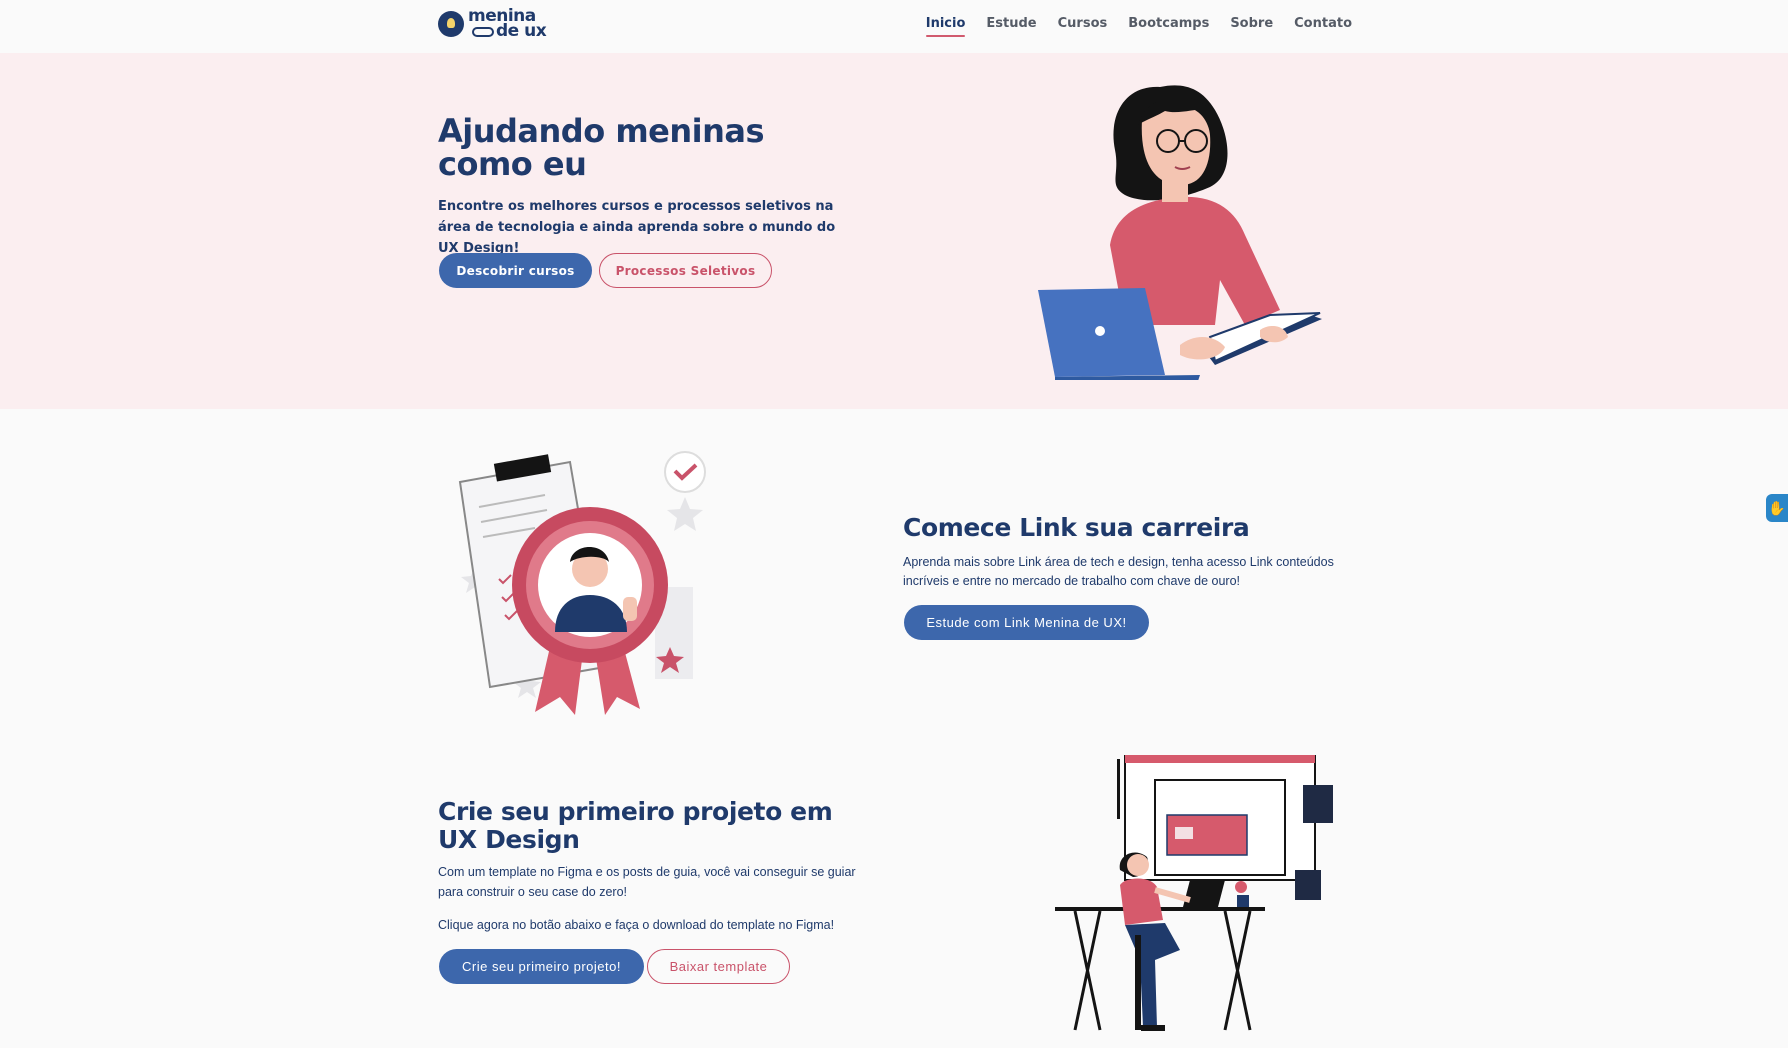  I want to click on nav-item-cursos: Cursos, so click(1083, 26).